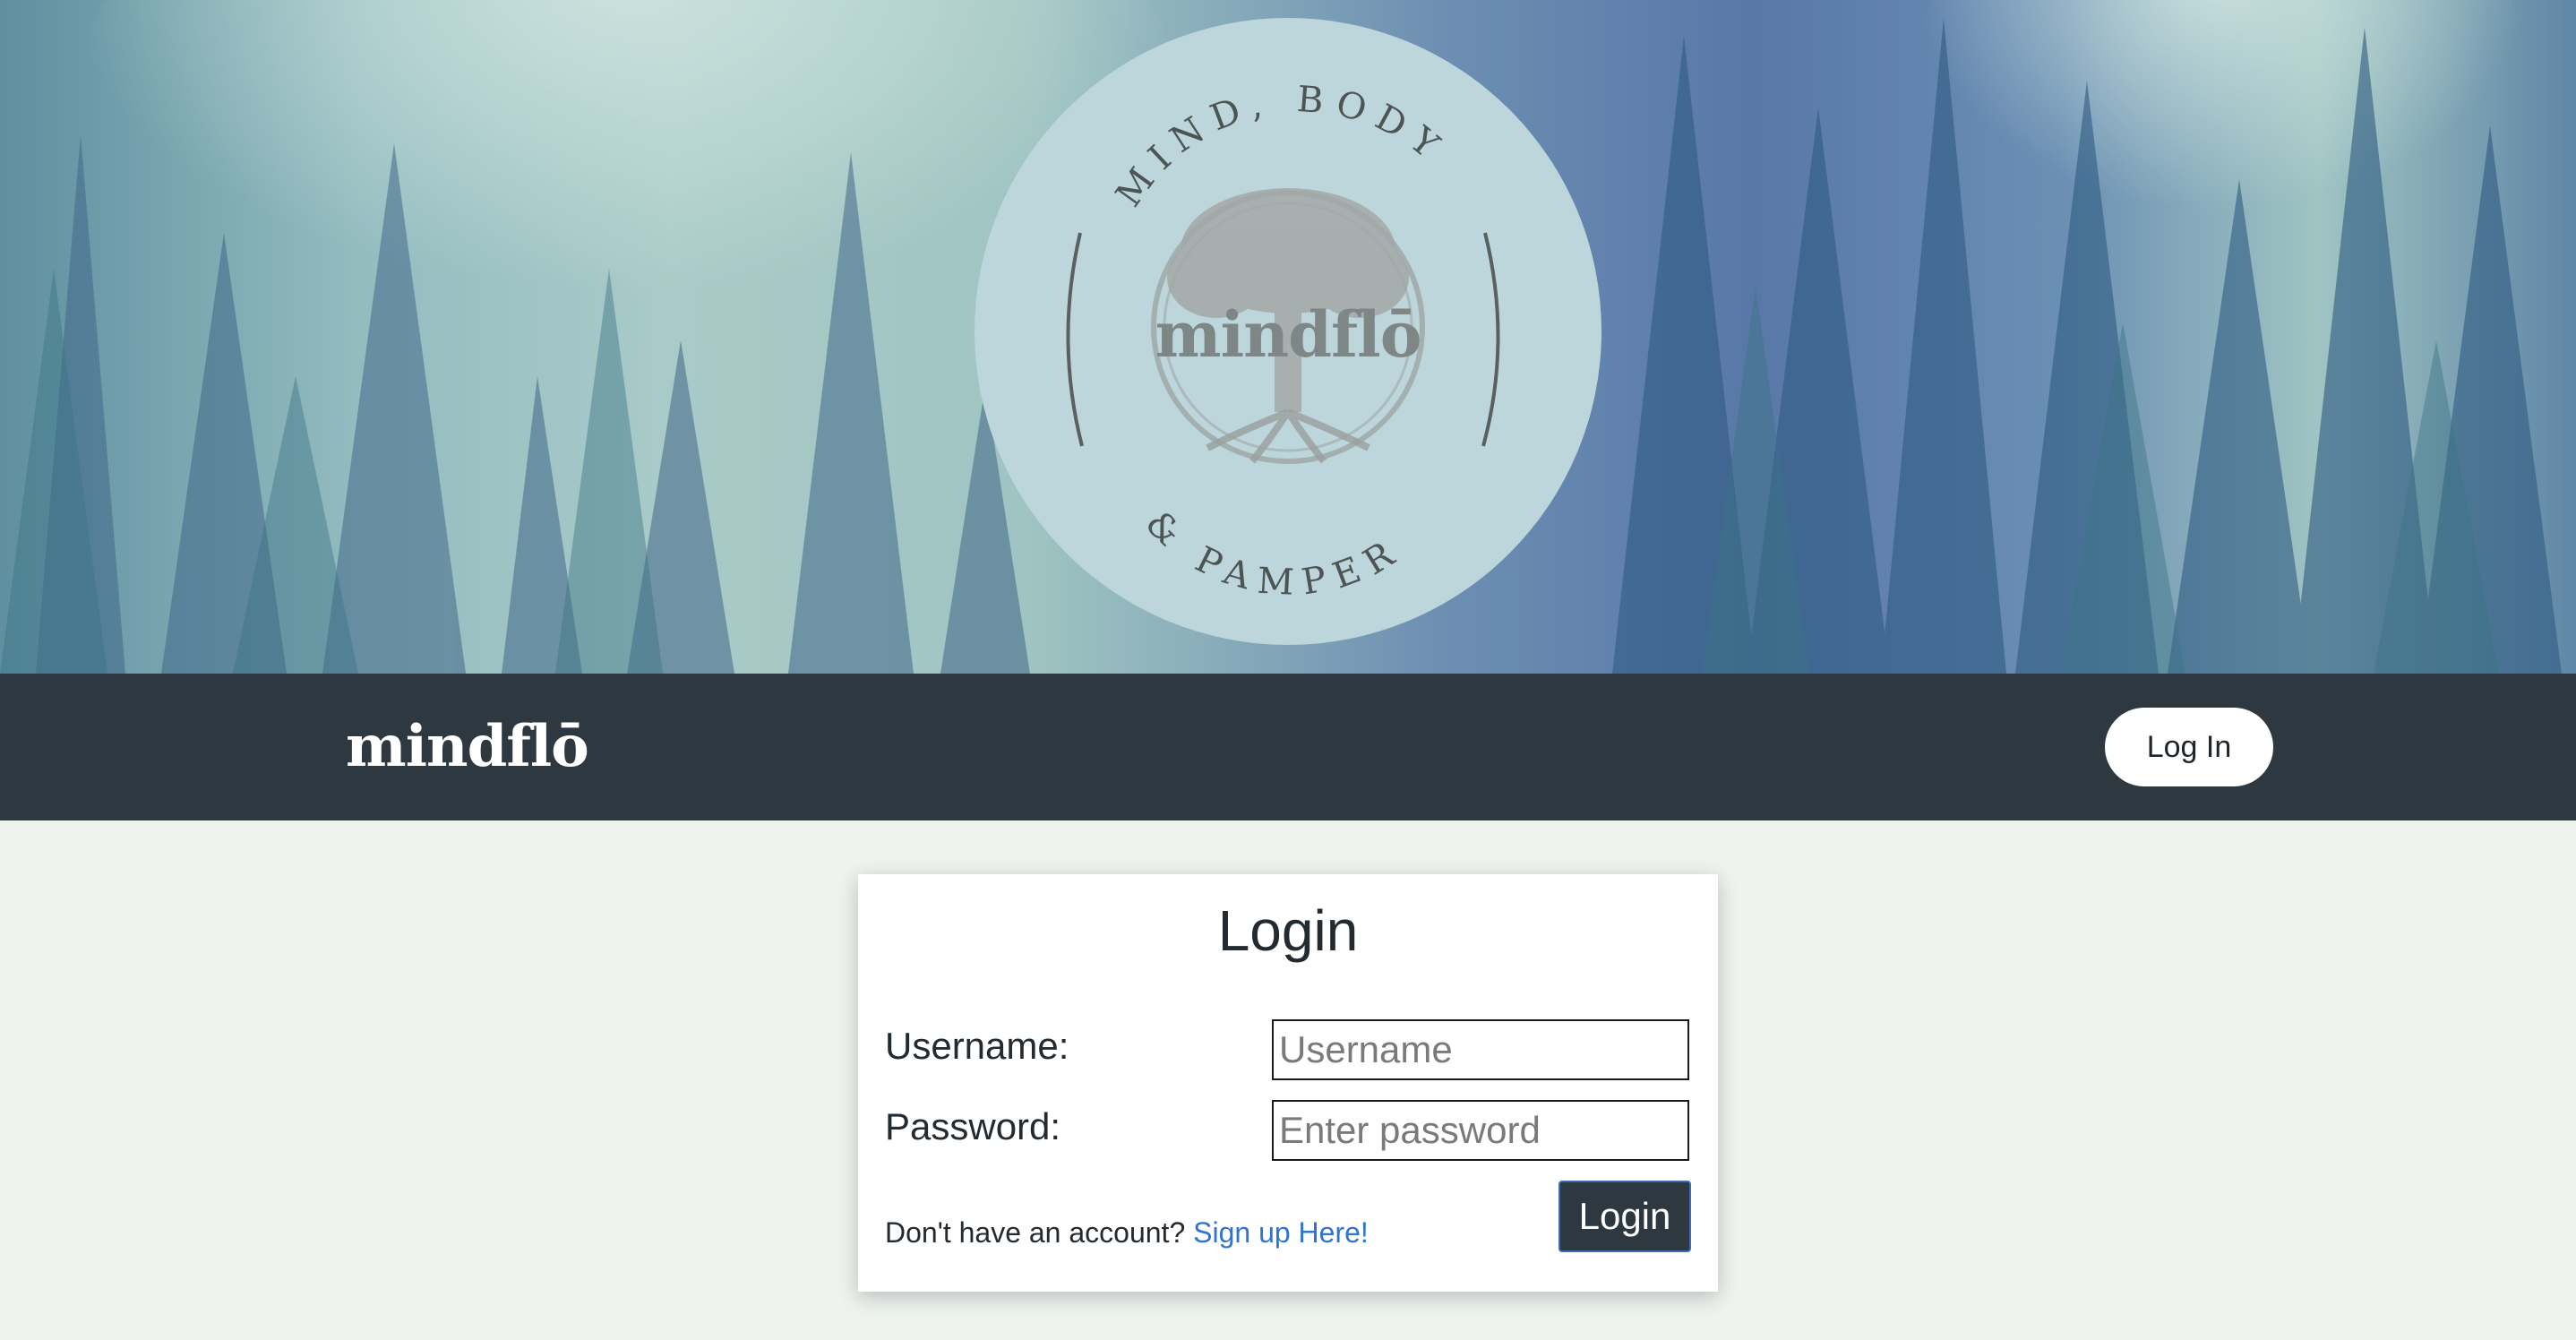 The height and width of the screenshot is (1340, 2576). I want to click on username-label: Username:, so click(977, 1046).